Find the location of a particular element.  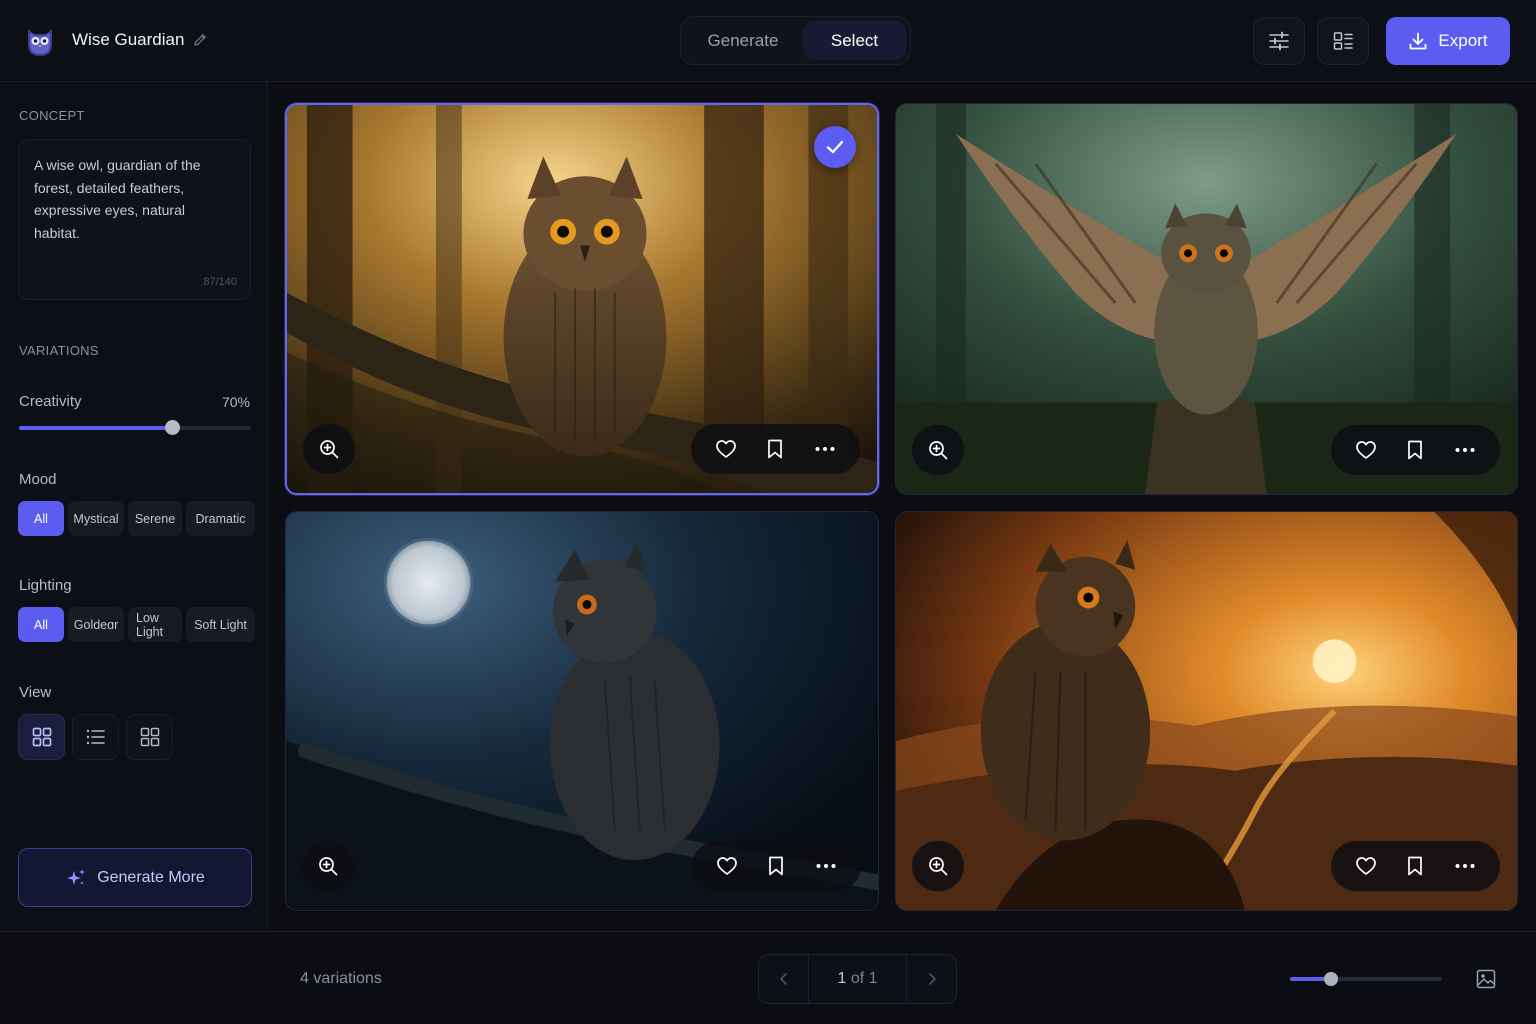

generate-more-button: Generate More is located at coordinates (135, 877).